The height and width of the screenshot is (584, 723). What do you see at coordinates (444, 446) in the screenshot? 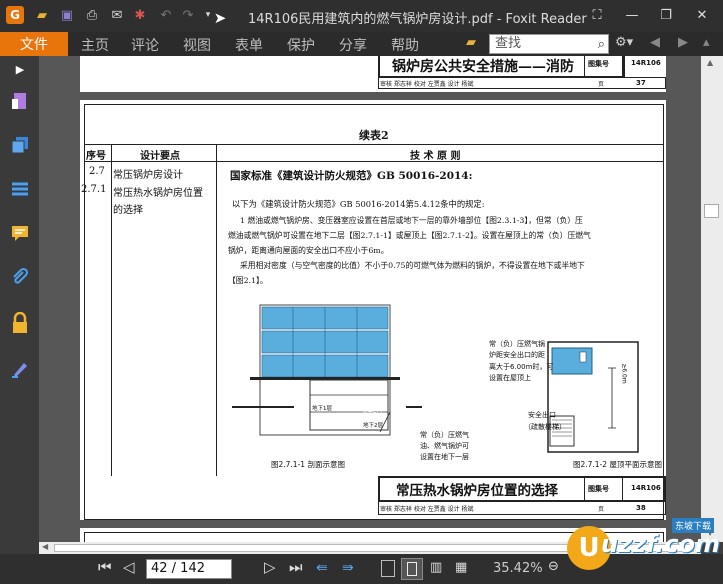
I see `fig1-note-2: 油、燃气锅炉可` at bounding box center [444, 446].